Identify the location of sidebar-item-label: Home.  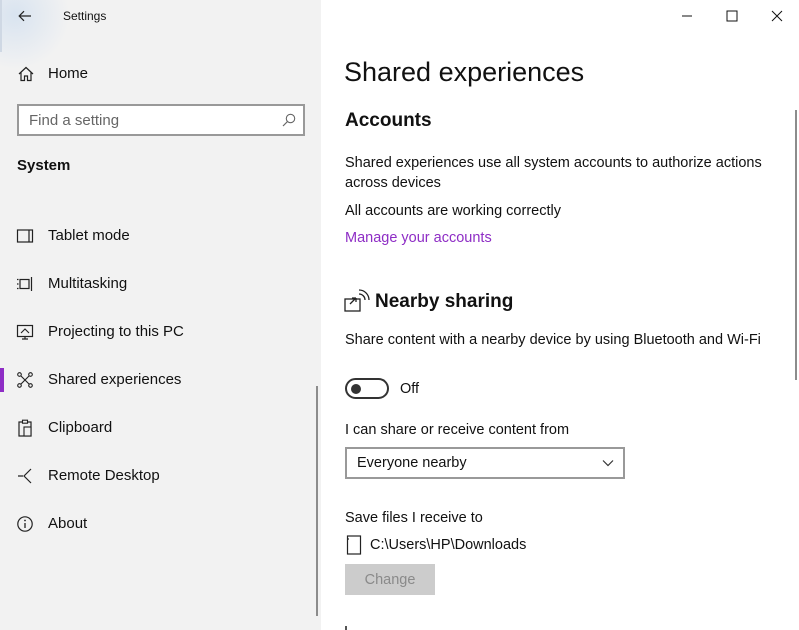
(68, 73).